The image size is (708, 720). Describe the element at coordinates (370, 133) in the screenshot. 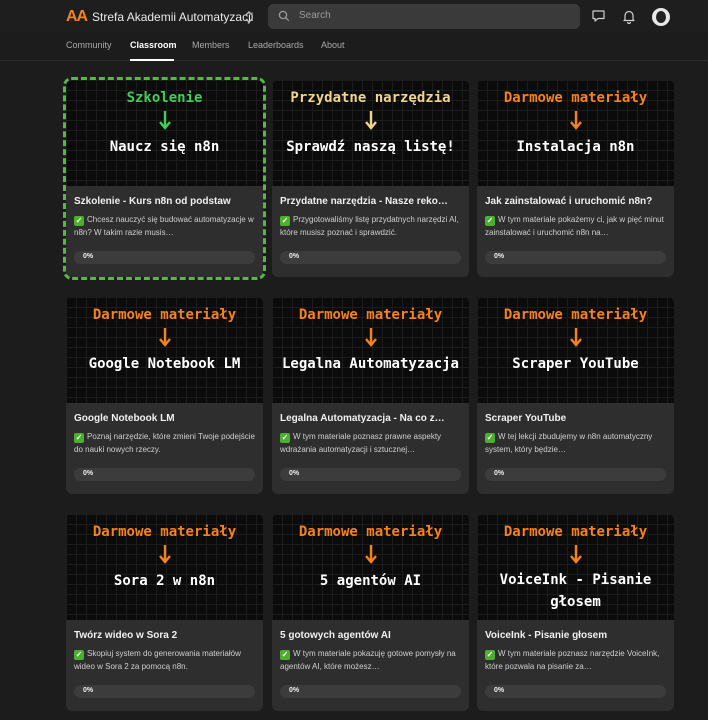

I see `course-thumbnail: Przydatne narzędzia Sprawdź naszą listę!` at that location.